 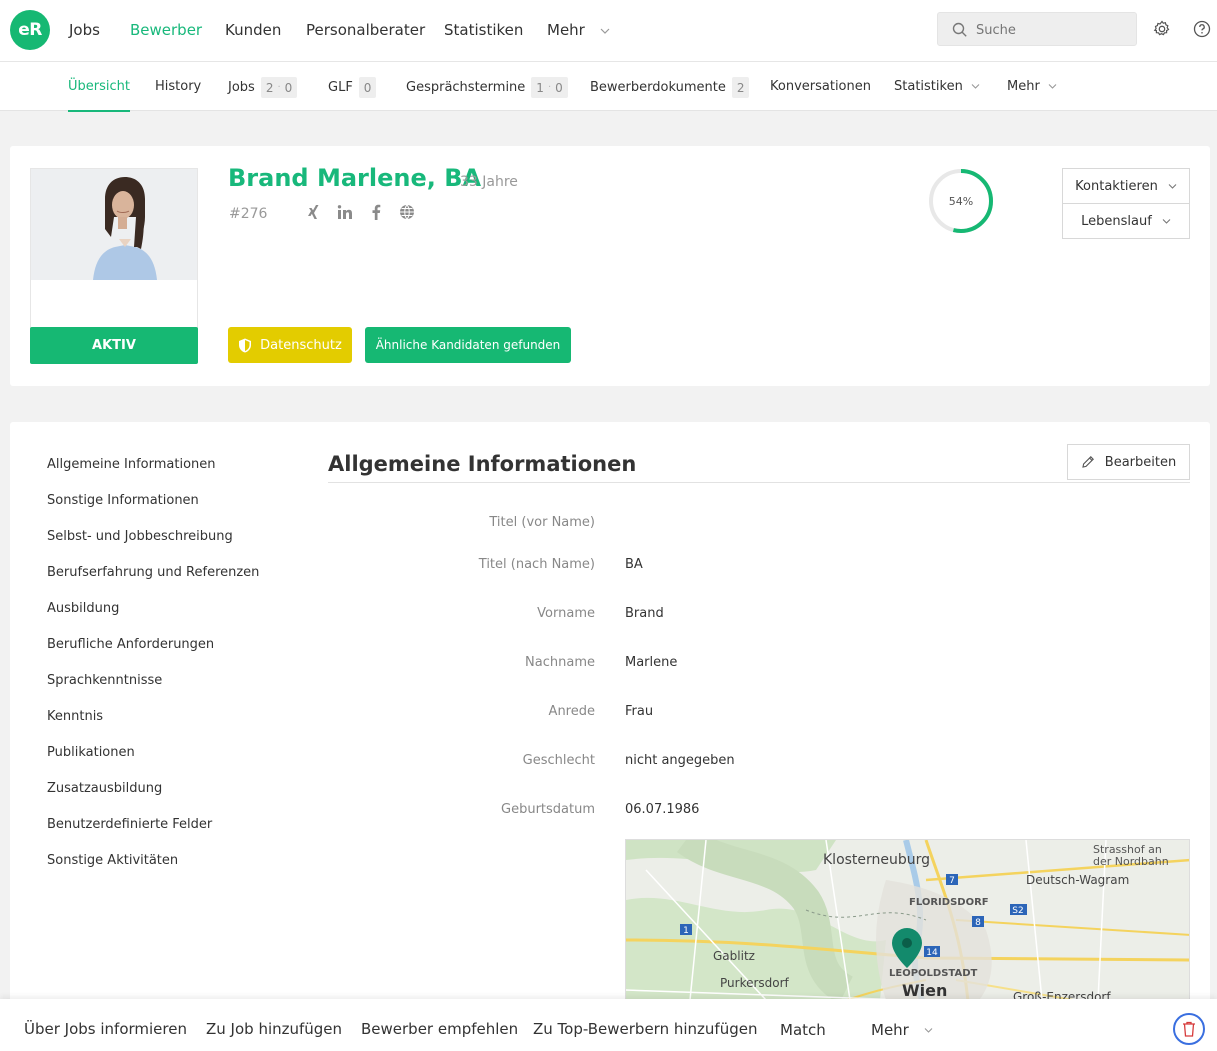 What do you see at coordinates (571, 711) in the screenshot?
I see `field-label-anrede: Anrede` at bounding box center [571, 711].